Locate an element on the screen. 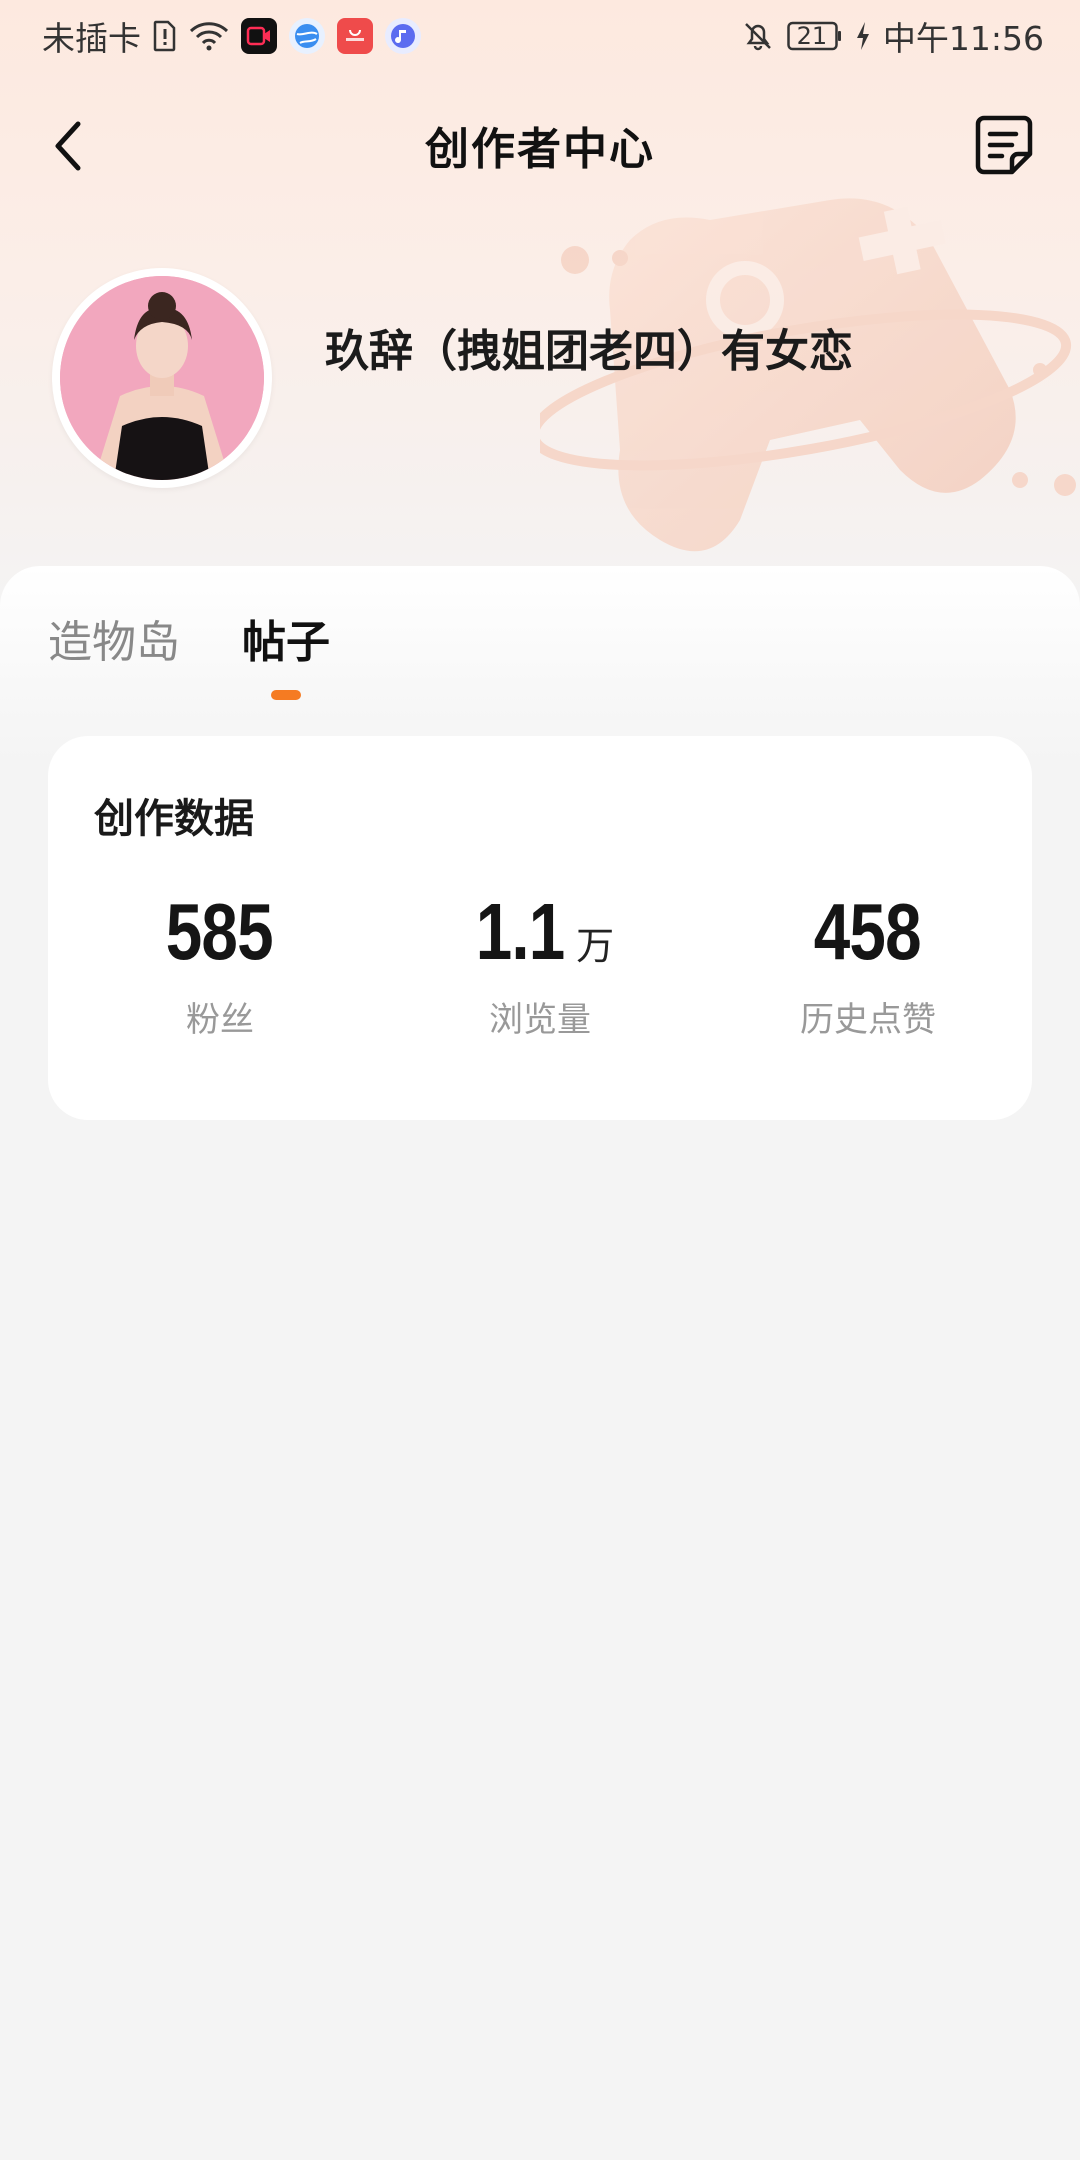 The height and width of the screenshot is (2160, 1080). stat-label: 粉丝 is located at coordinates (220, 1020).